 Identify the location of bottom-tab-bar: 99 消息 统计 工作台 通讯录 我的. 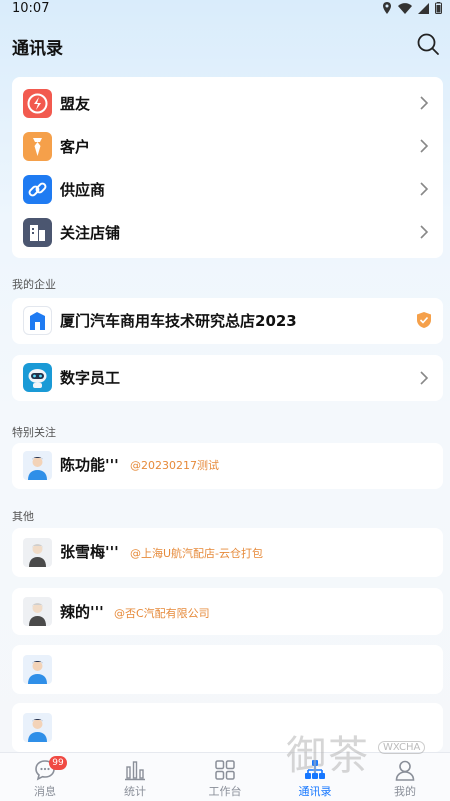
(225, 776).